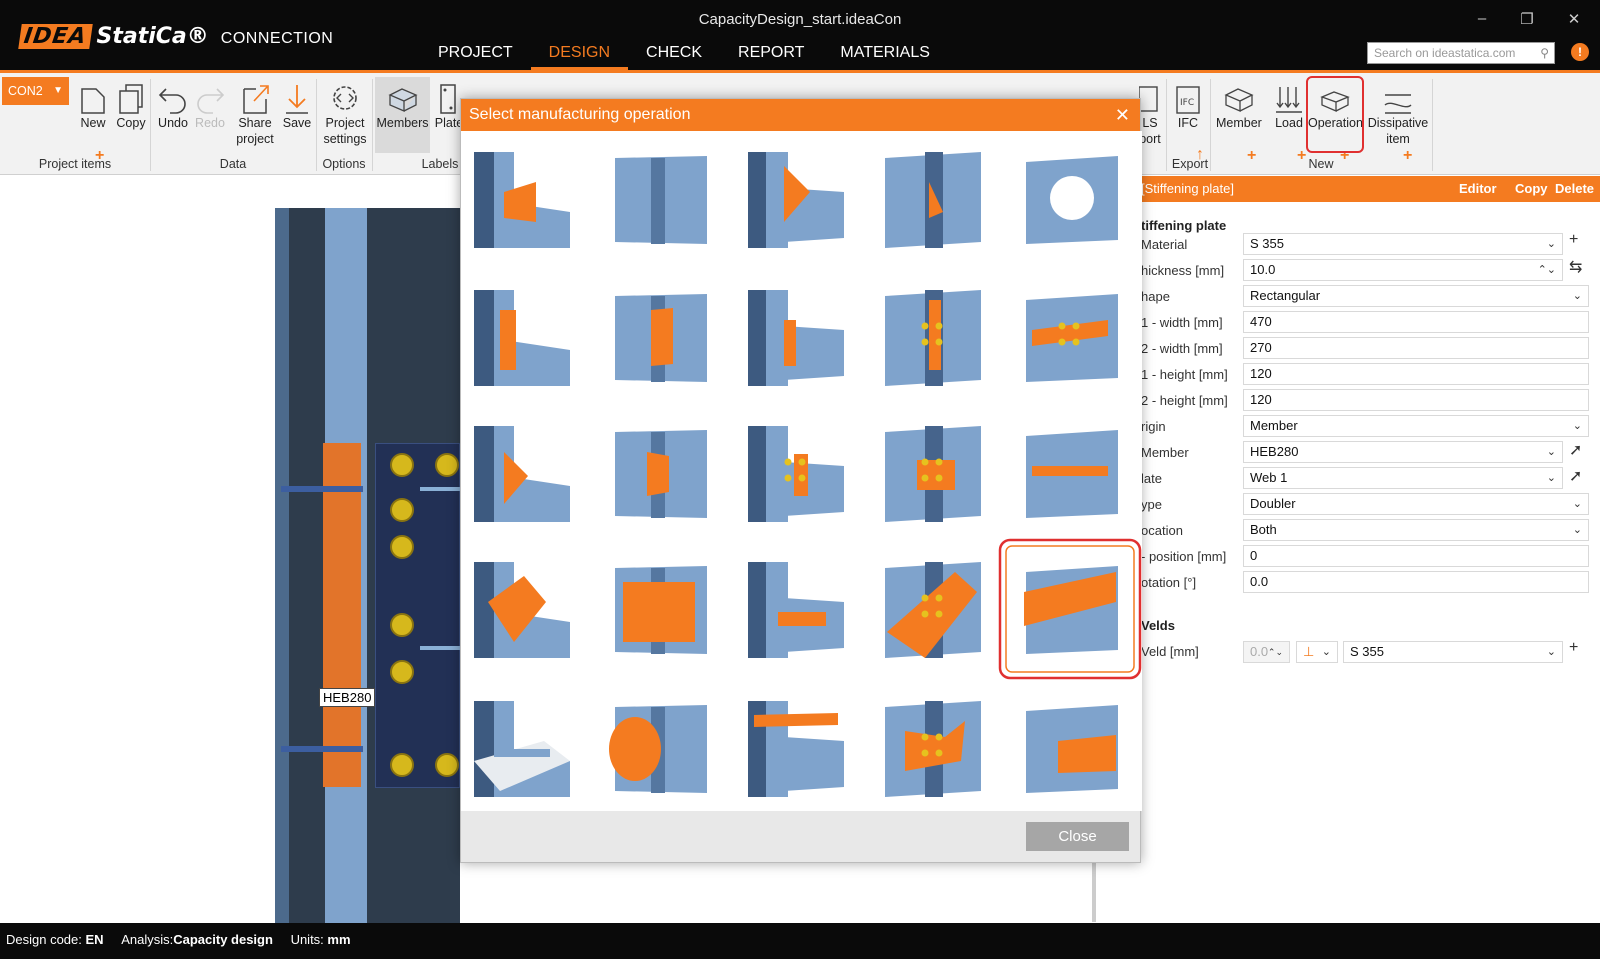 Image resolution: width=1600 pixels, height=959 pixels. Describe the element at coordinates (1416, 322) in the screenshot. I see `field-input: 470` at that location.